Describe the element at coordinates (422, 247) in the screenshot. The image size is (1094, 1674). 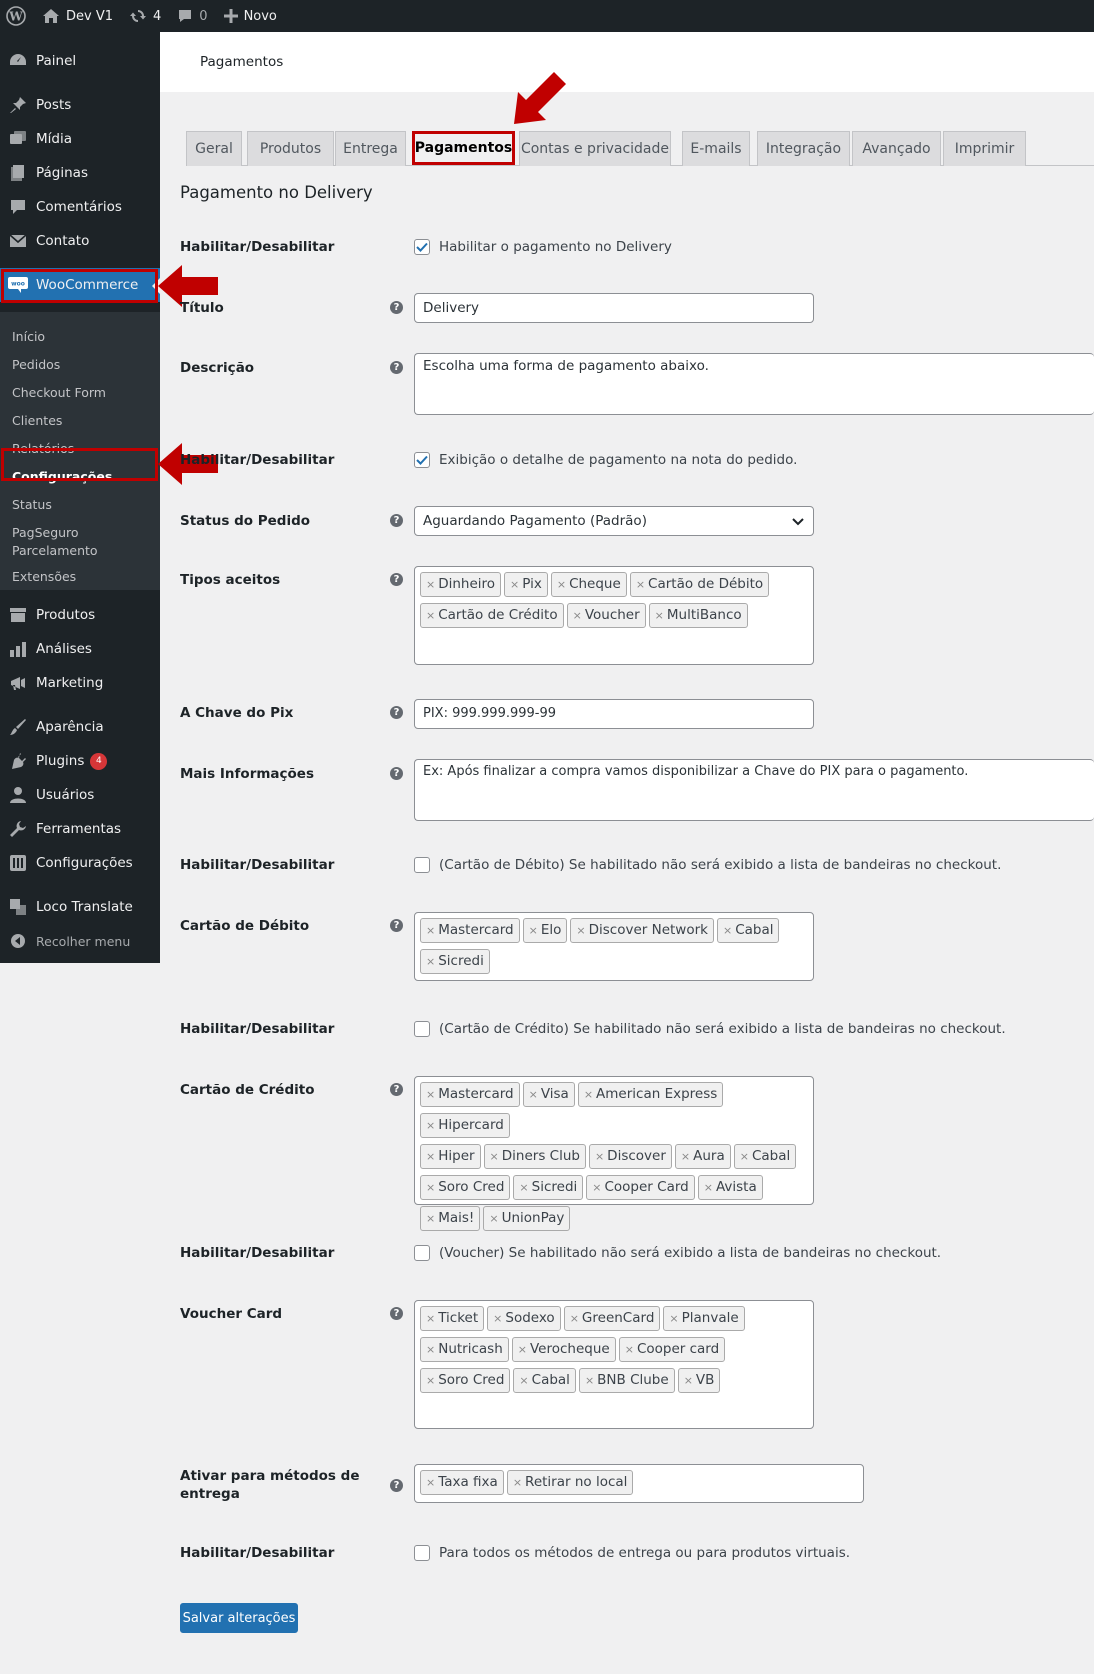
I see `enable-delivery-checkbox` at that location.